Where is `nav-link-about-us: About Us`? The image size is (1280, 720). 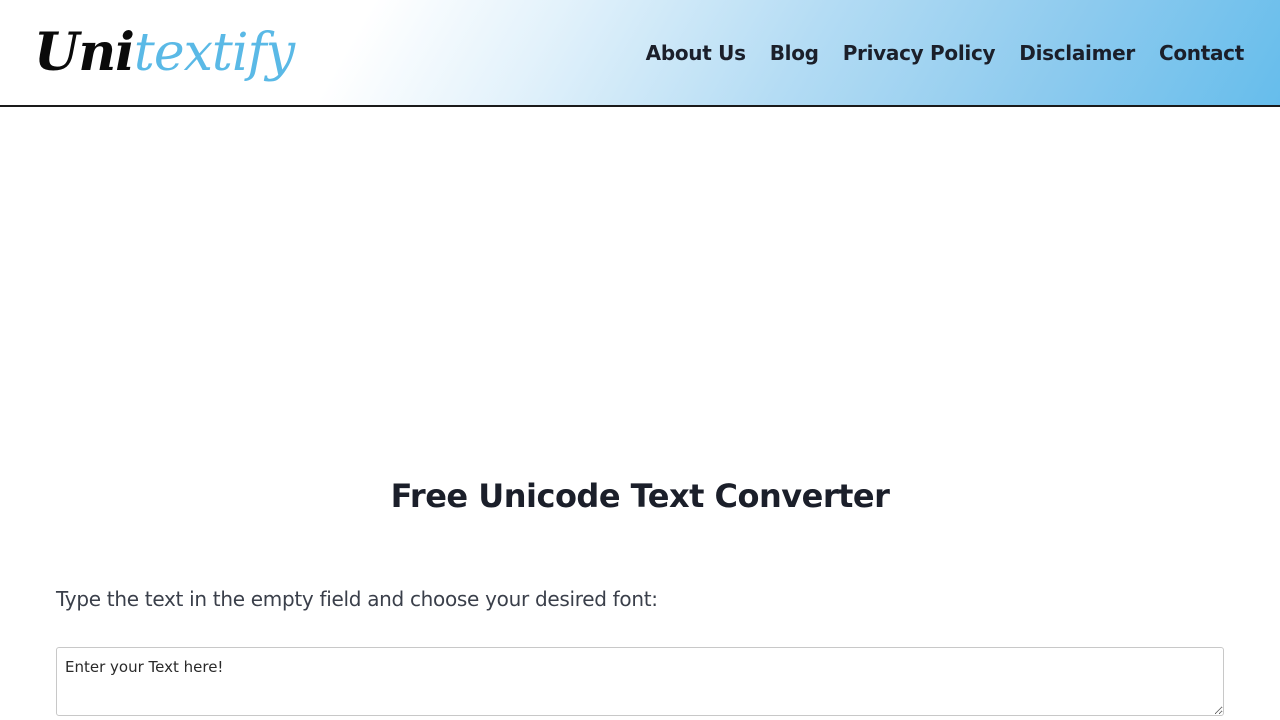 nav-link-about-us: About Us is located at coordinates (696, 53).